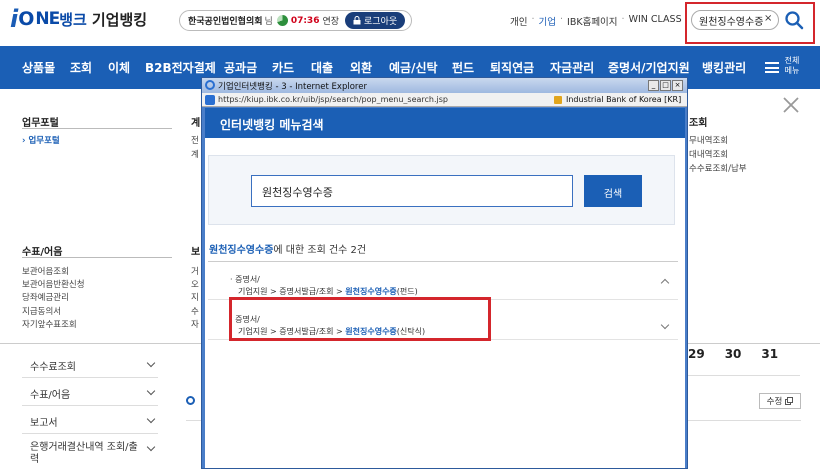 The image size is (820, 469). I want to click on mega-menu-item: 수, so click(195, 311).